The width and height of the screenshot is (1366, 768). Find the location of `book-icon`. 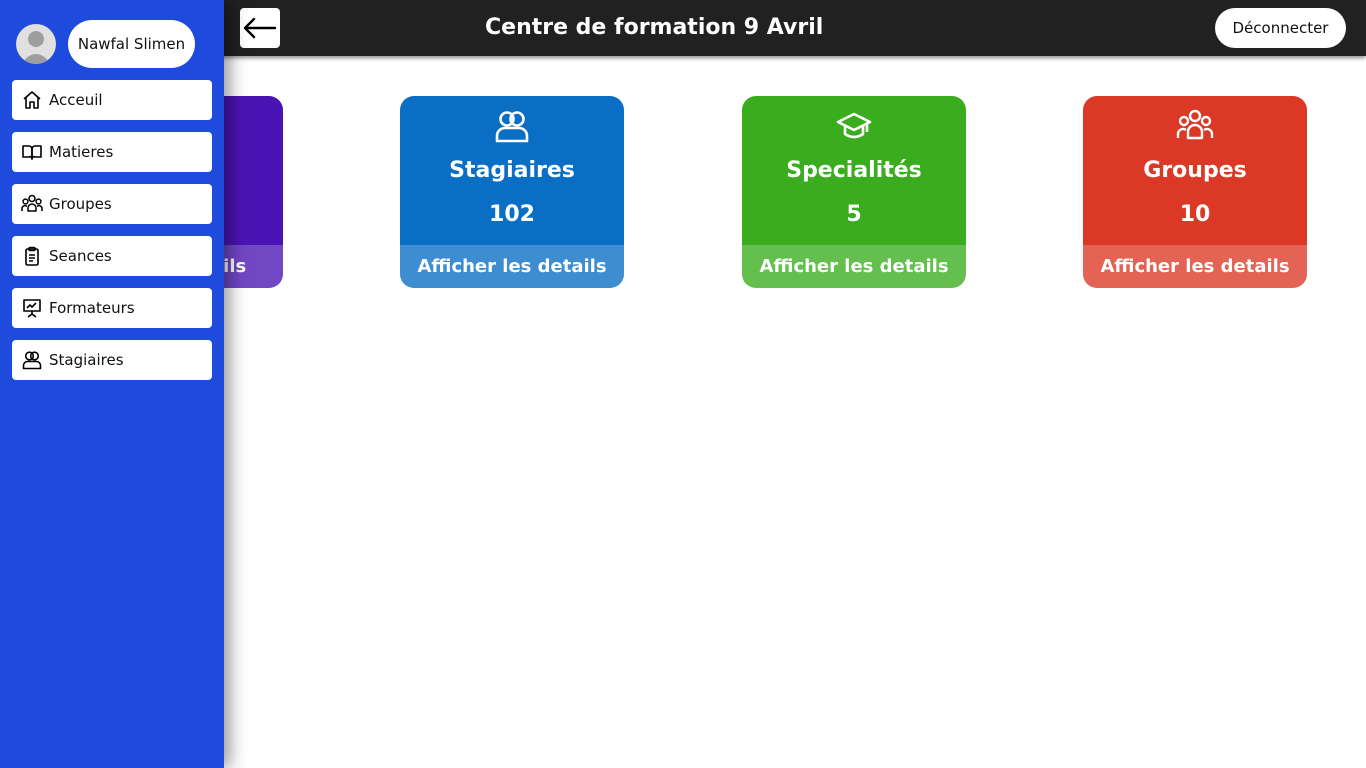

book-icon is located at coordinates (32, 152).